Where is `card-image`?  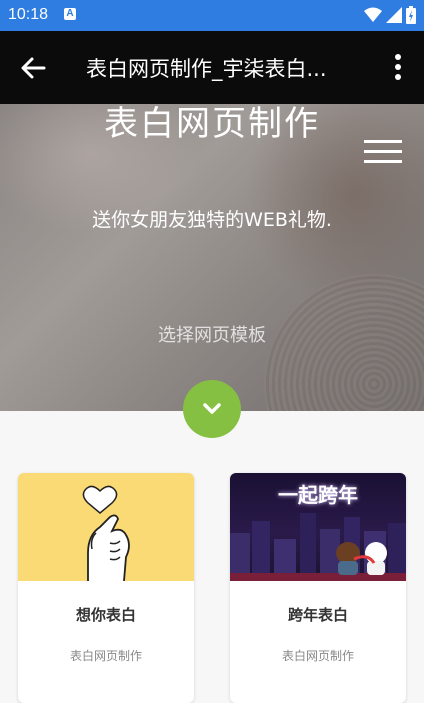 card-image is located at coordinates (106, 527).